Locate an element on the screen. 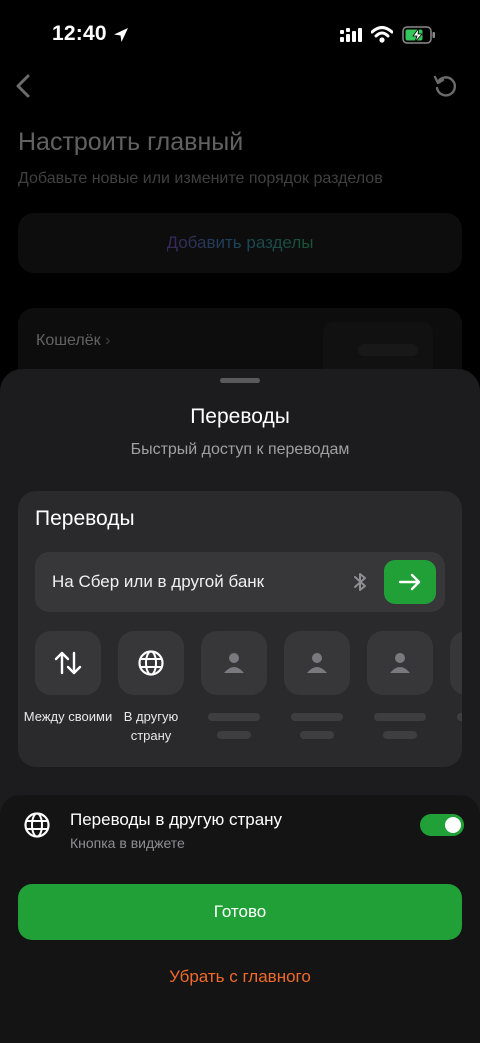 The height and width of the screenshot is (1043, 480). quick-item-abroad: В другую страну is located at coordinates (151, 688).